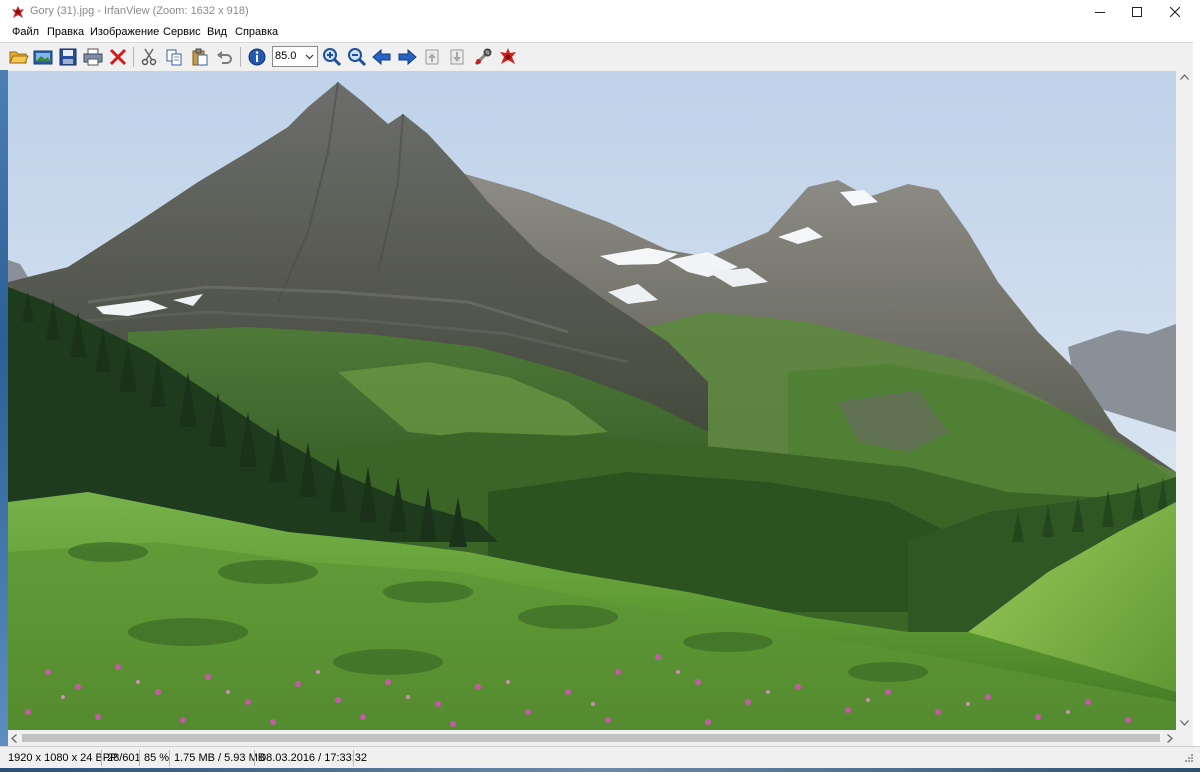 This screenshot has width=1200, height=772. I want to click on zoom-combobox: 85.0, so click(295, 56).